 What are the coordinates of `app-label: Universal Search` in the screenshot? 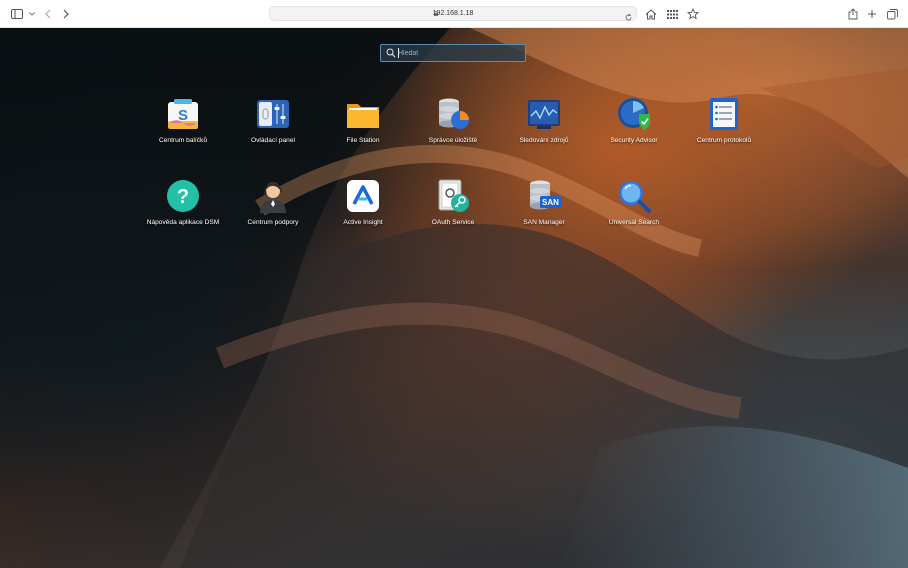 It's located at (634, 222).